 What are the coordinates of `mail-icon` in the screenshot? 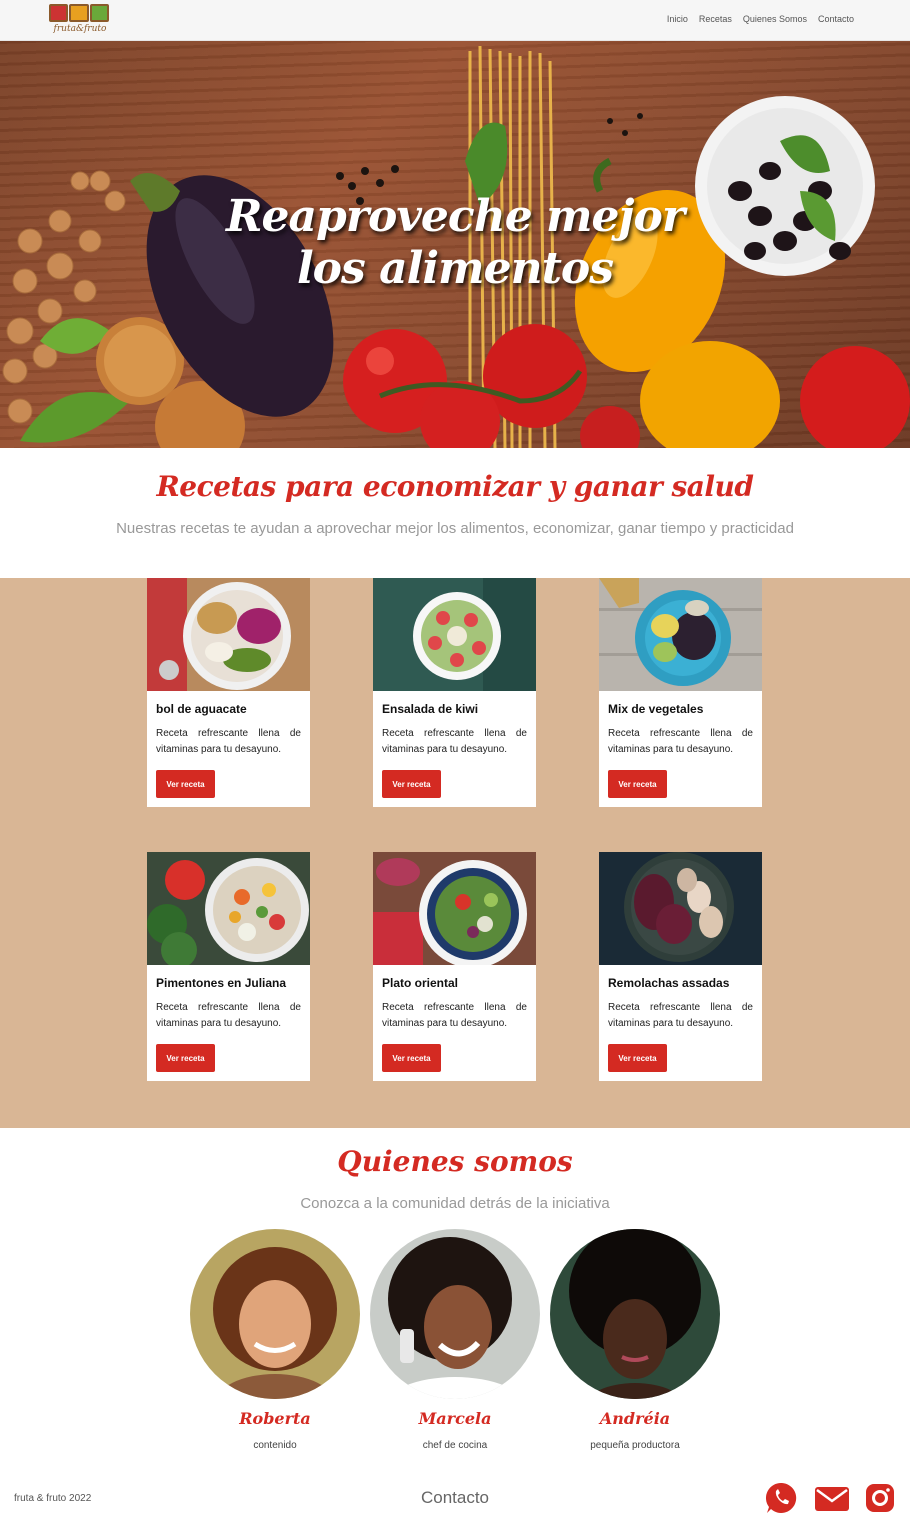 It's located at (832, 1499).